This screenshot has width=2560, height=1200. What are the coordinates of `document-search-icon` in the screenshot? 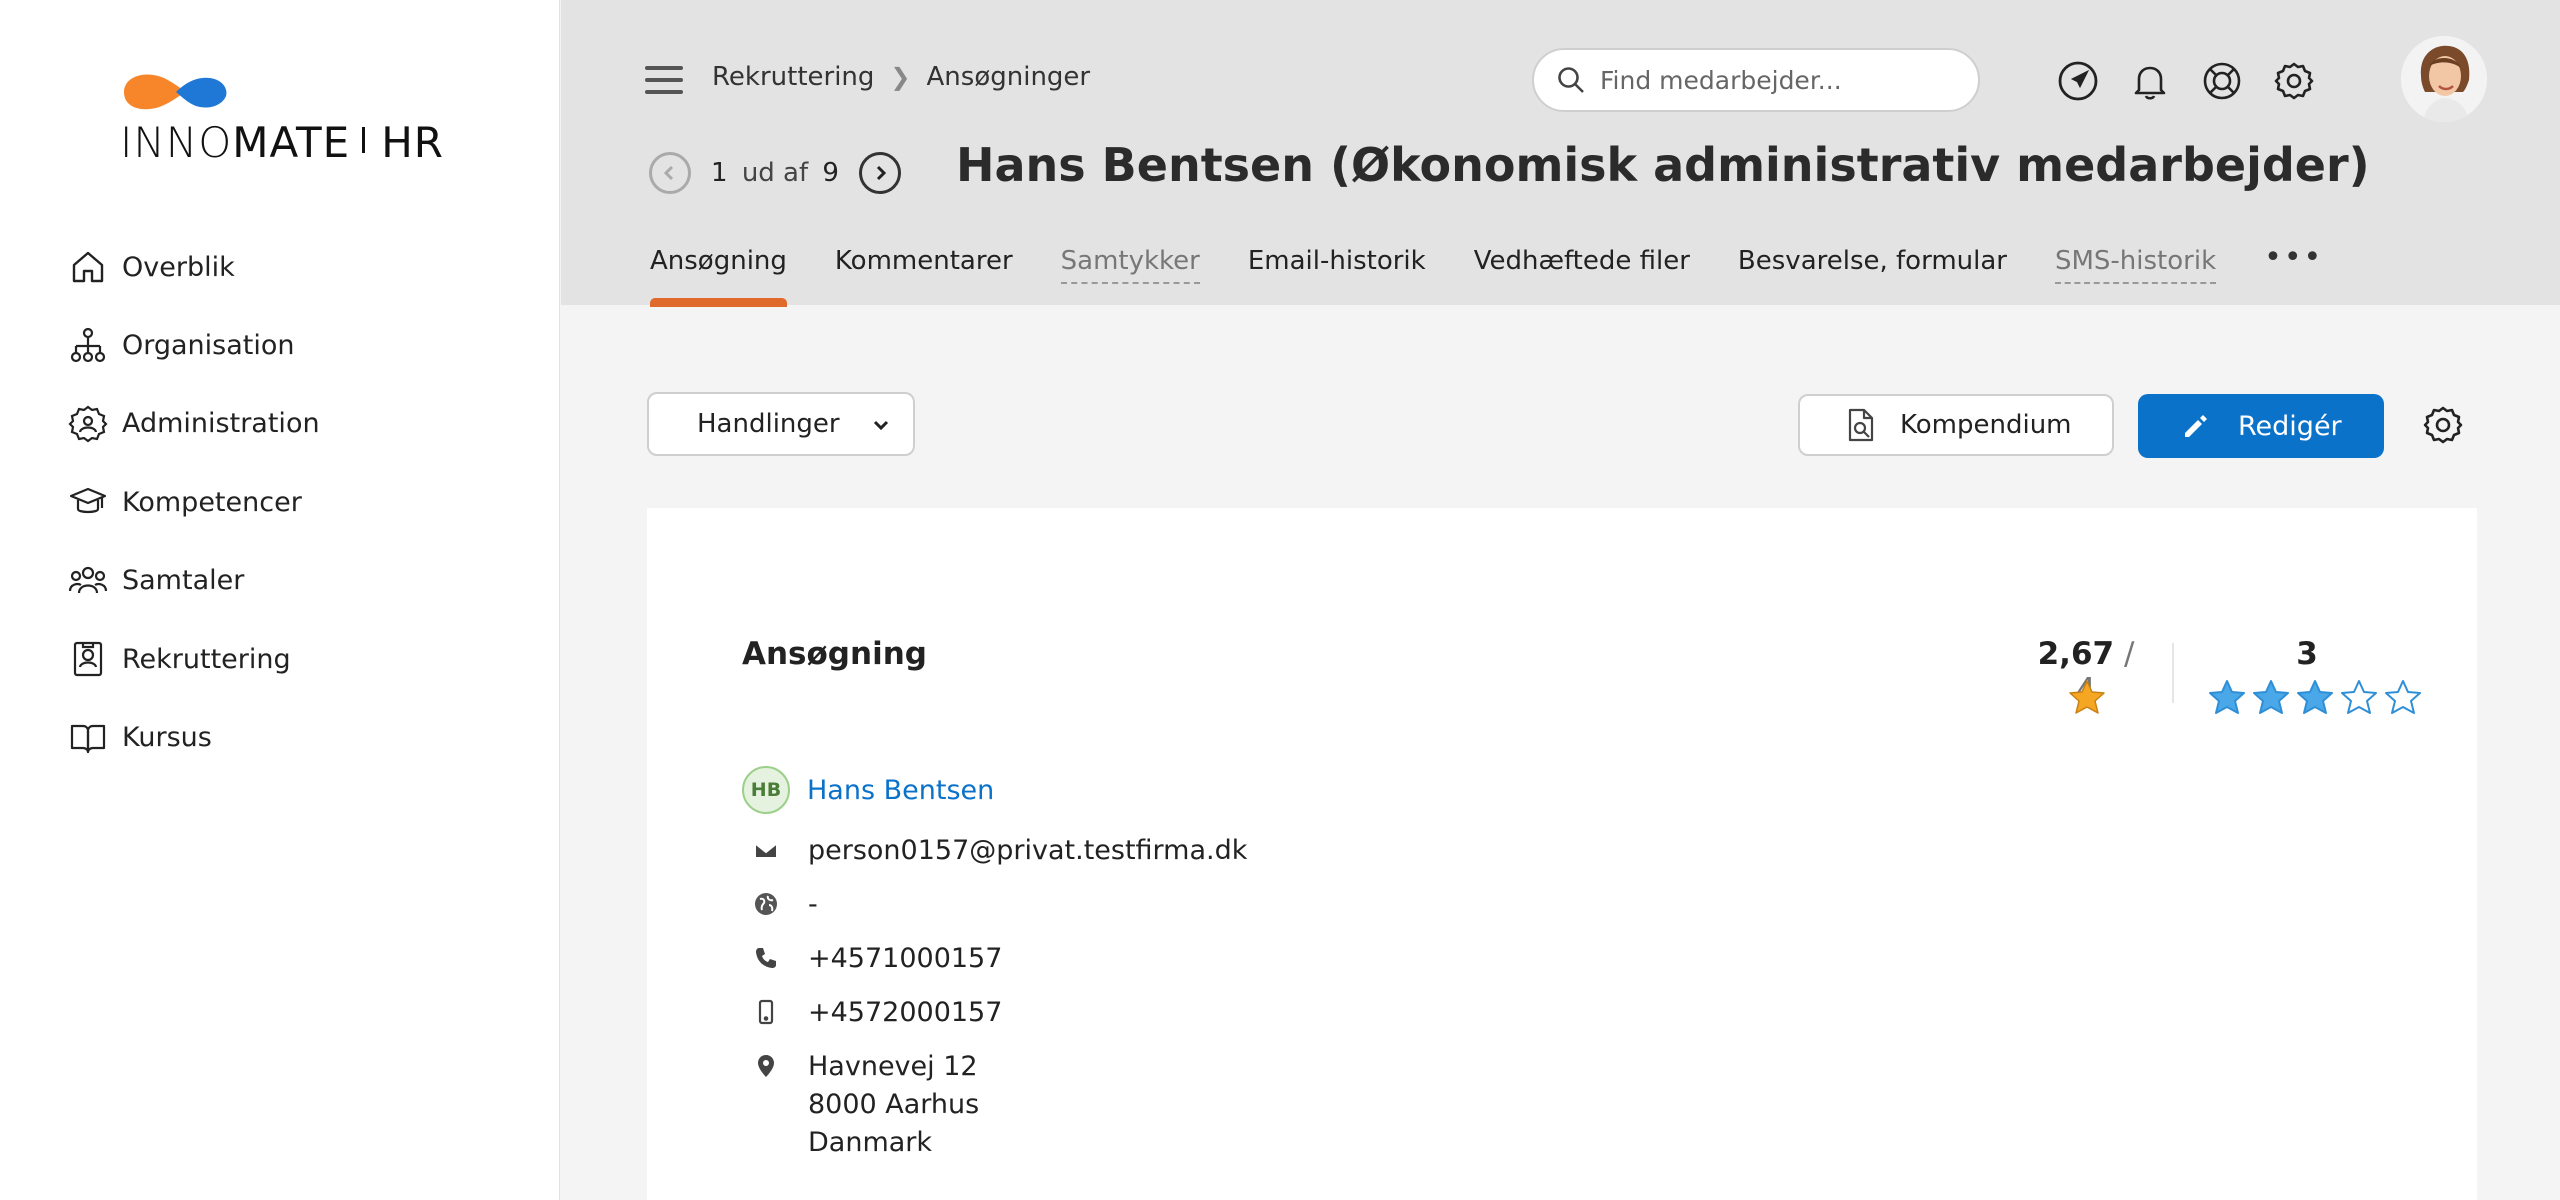 It's located at (1861, 425).